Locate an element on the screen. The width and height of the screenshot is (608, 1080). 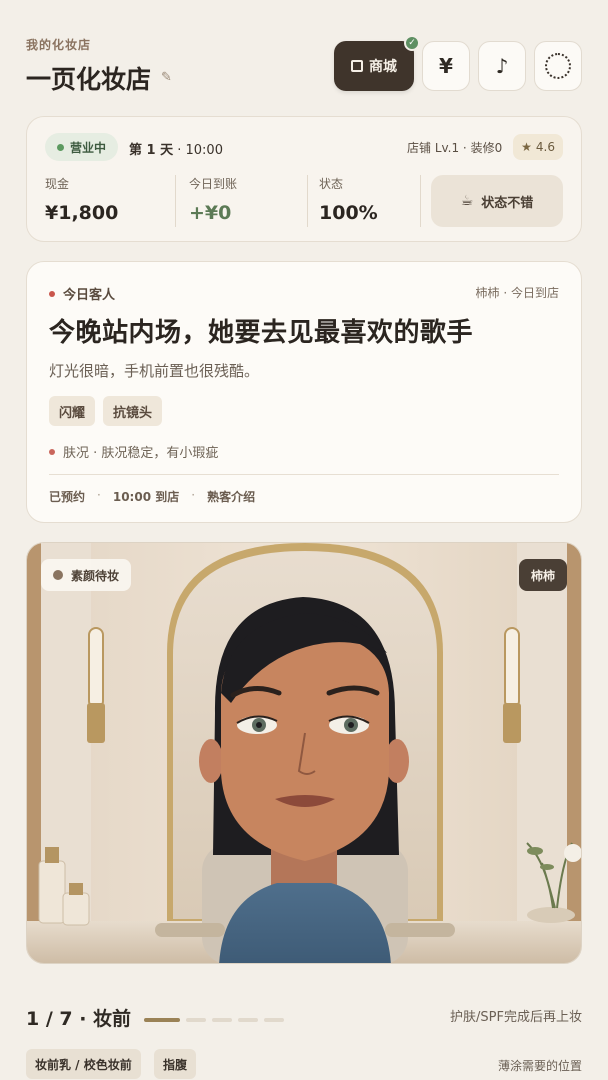
day-label: 第 1 天 is located at coordinates (151, 150).